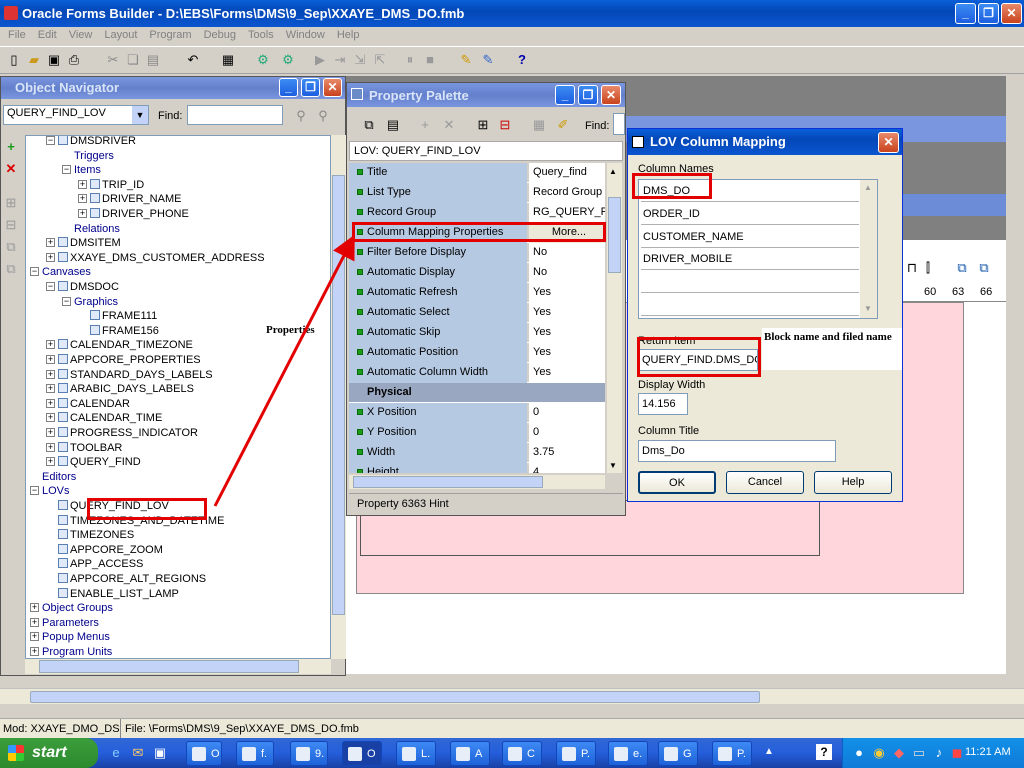  I want to click on column-title-input: Dms_Do, so click(737, 451).